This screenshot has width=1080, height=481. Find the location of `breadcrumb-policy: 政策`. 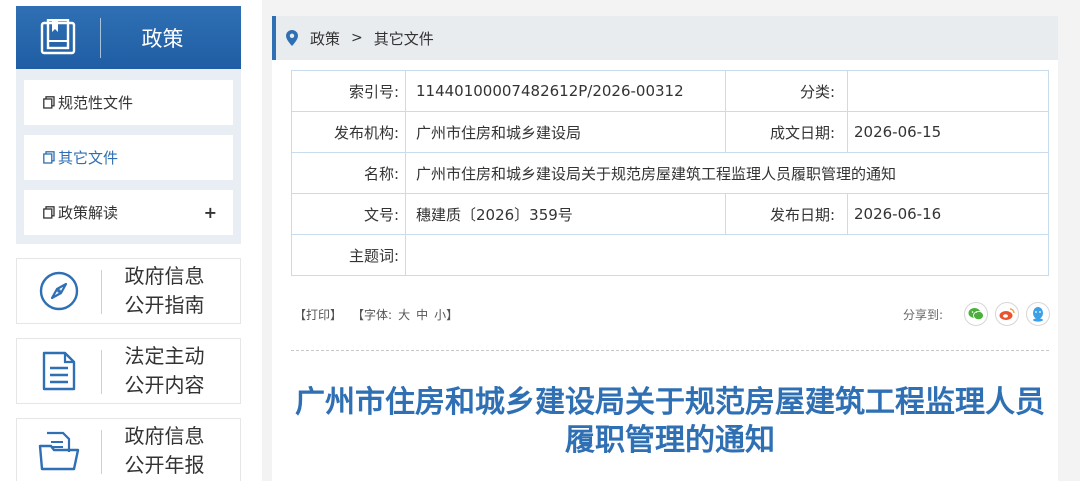

breadcrumb-policy: 政策 is located at coordinates (325, 38).